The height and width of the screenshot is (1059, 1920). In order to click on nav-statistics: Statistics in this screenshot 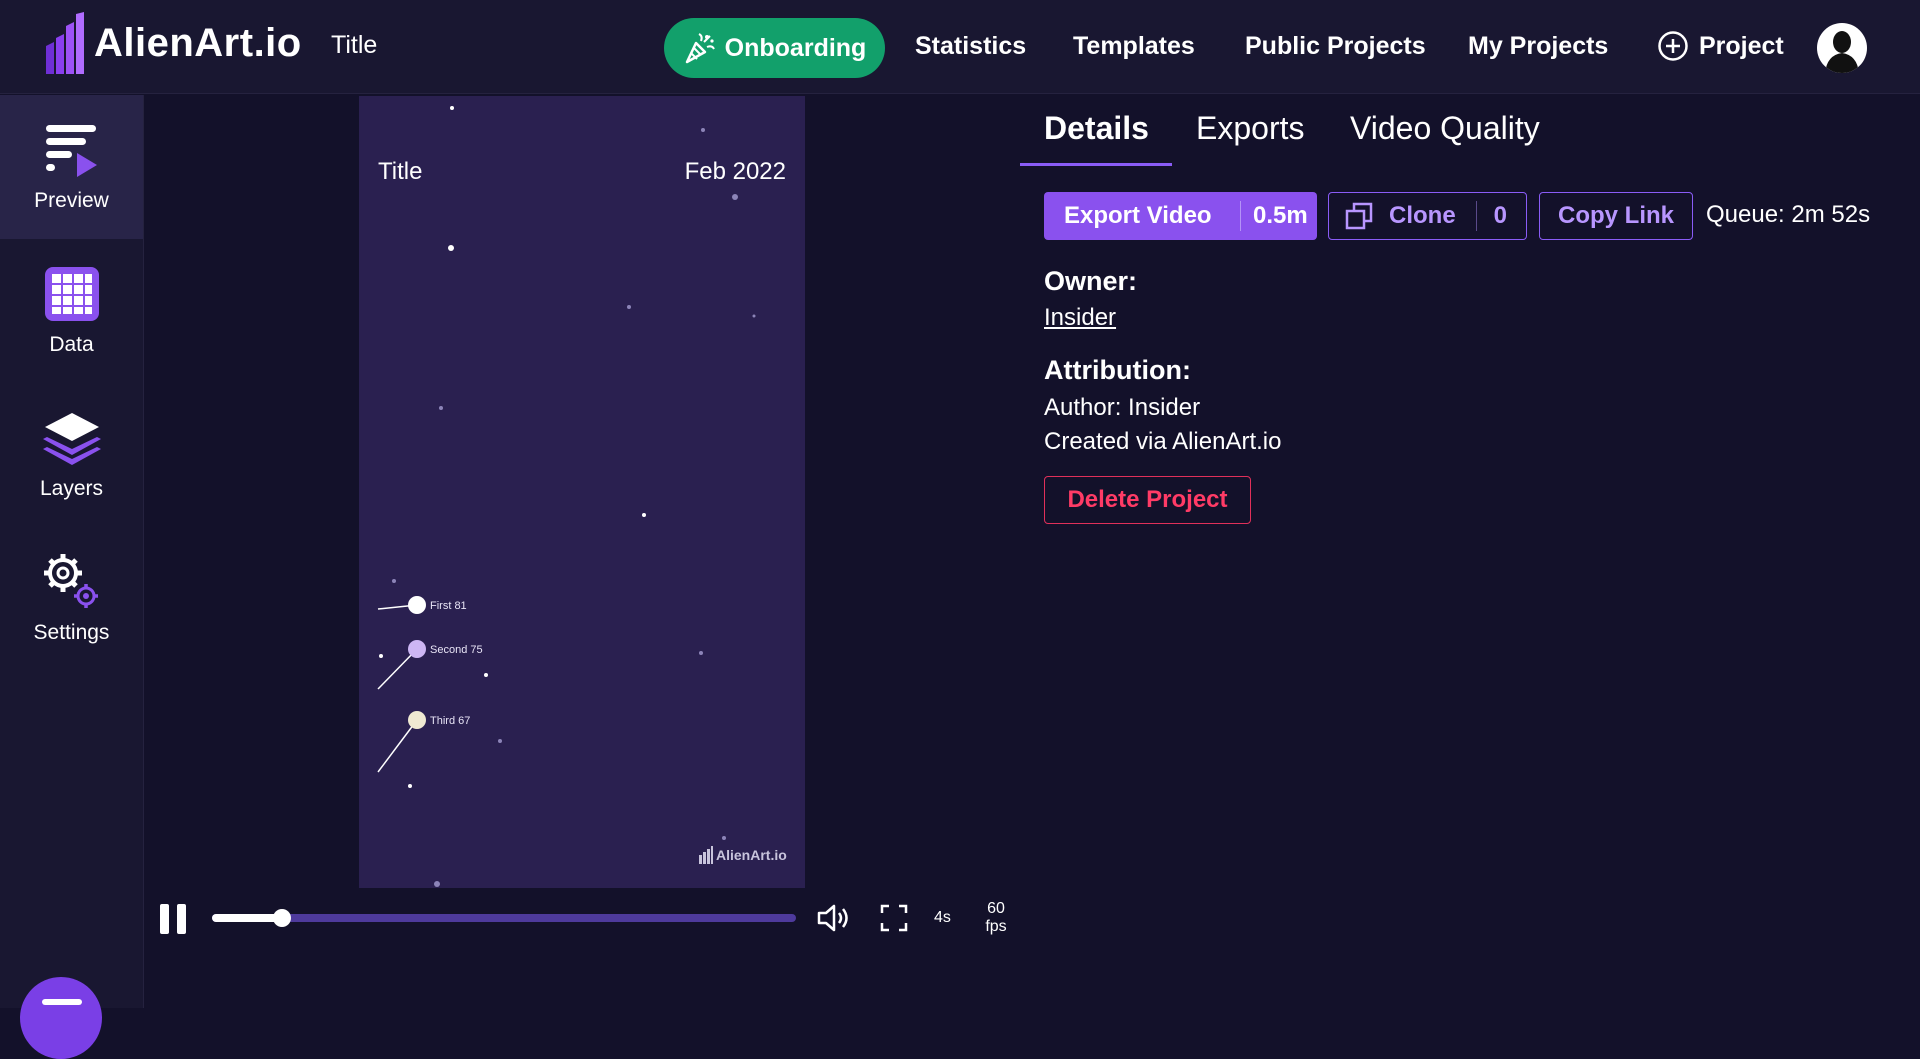, I will do `click(970, 46)`.